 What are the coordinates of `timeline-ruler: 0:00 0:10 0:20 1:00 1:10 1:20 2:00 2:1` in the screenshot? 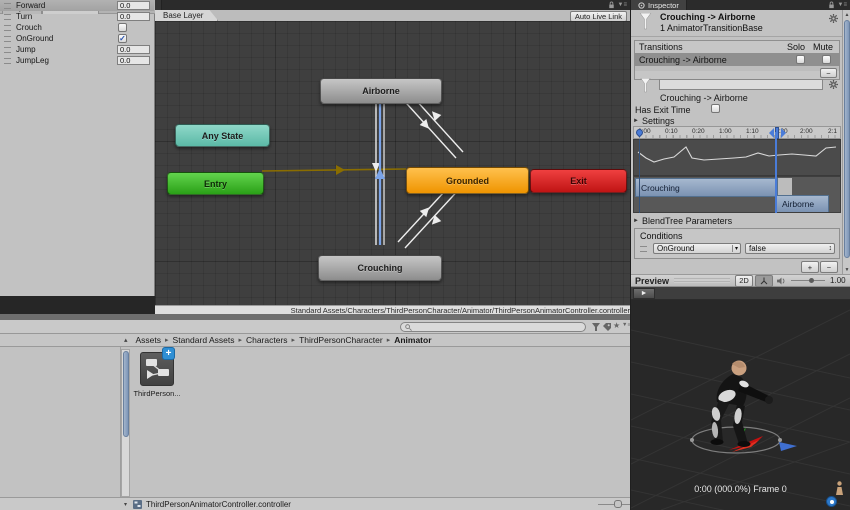 It's located at (737, 132).